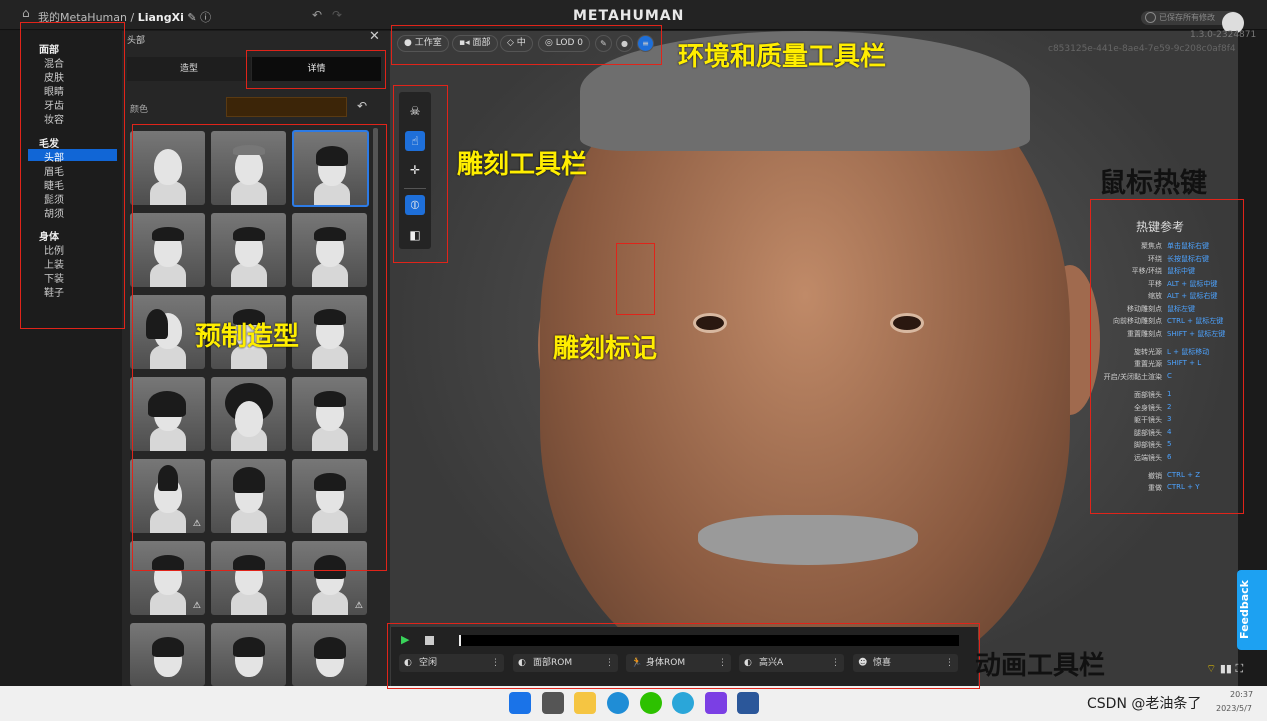 This screenshot has width=1267, height=721. Describe the element at coordinates (633, 703) in the screenshot. I see `os-taskbar` at that location.